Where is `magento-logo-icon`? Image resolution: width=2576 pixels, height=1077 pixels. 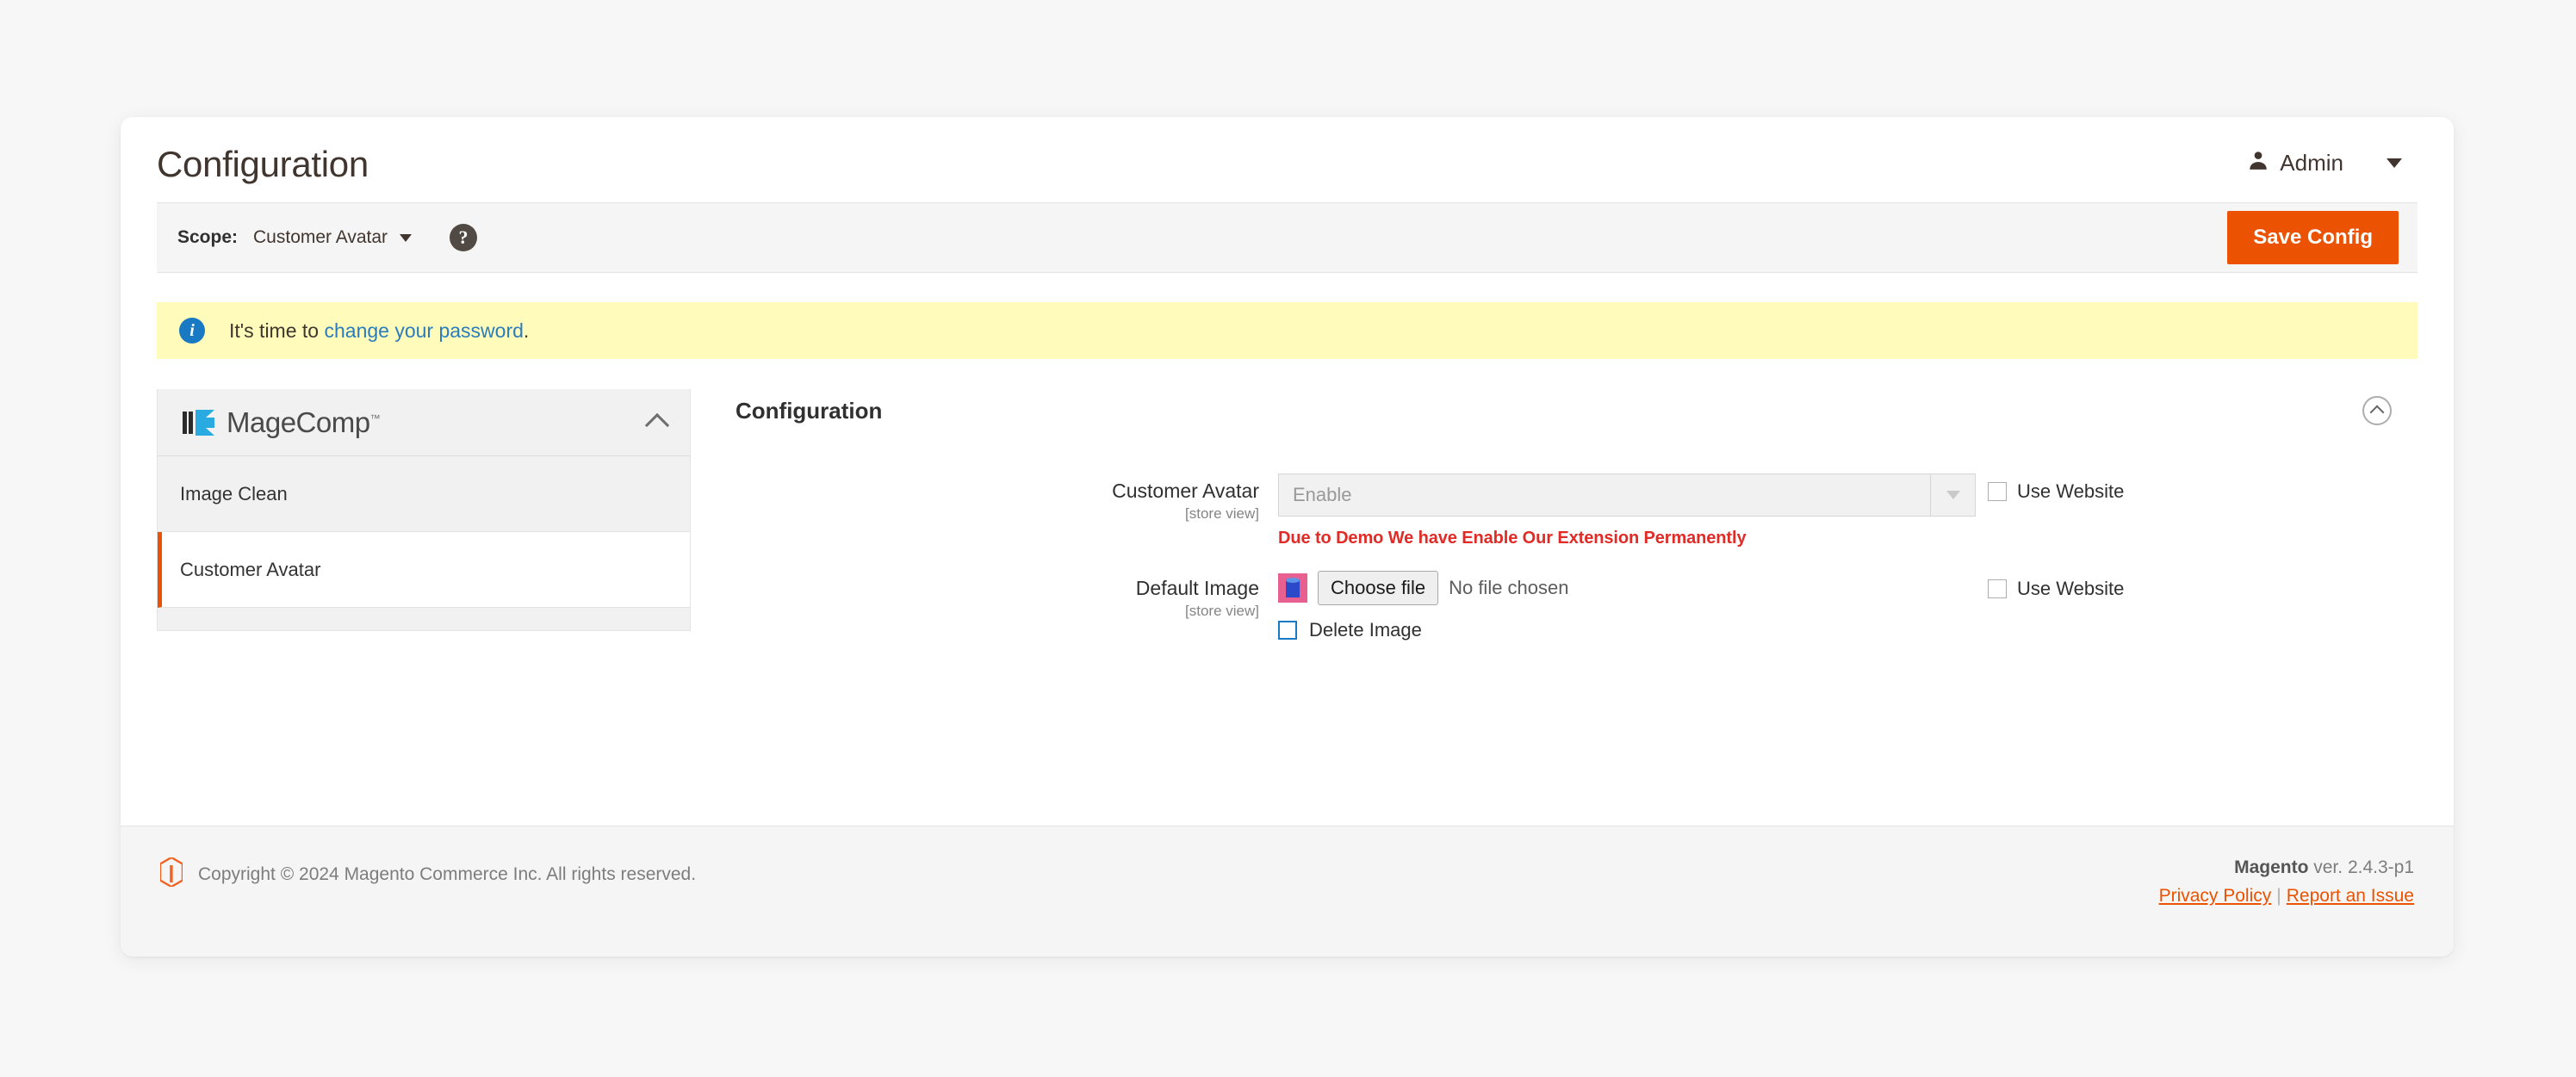
magento-logo-icon is located at coordinates (171, 873).